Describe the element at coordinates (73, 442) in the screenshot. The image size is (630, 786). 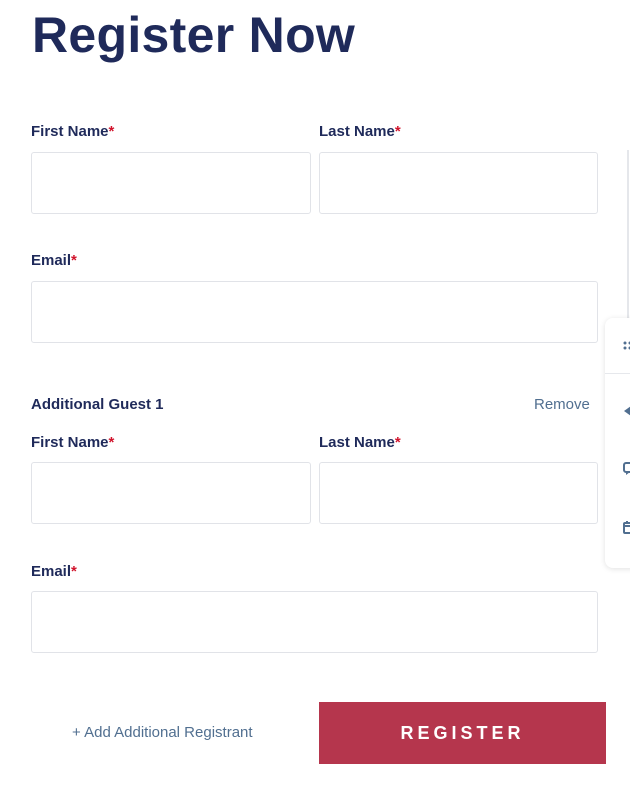
I see `guest-first-name-label: First Name*` at that location.